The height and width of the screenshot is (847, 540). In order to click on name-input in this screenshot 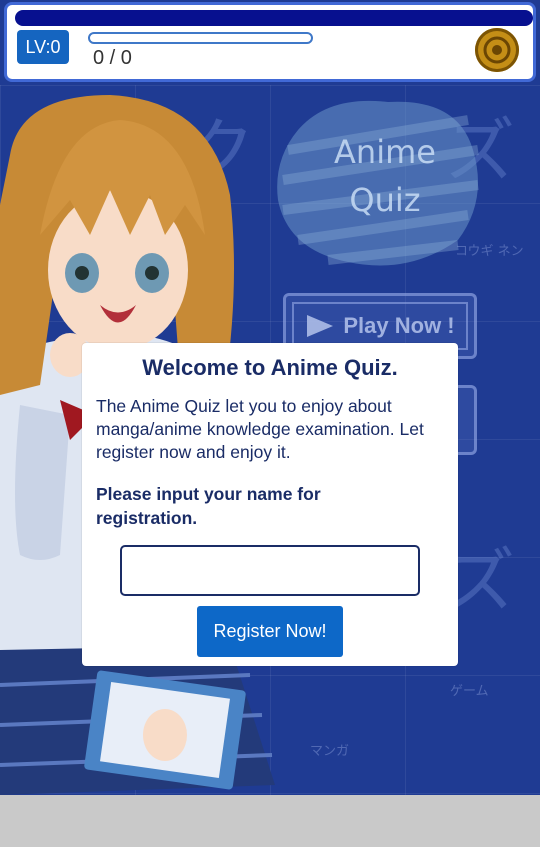, I will do `click(270, 570)`.